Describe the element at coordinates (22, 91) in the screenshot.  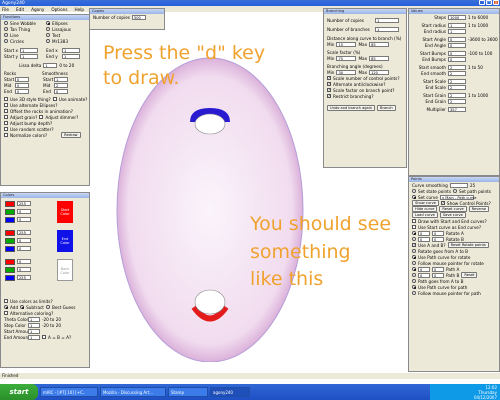
I see `rocks-end-input: 0` at that location.